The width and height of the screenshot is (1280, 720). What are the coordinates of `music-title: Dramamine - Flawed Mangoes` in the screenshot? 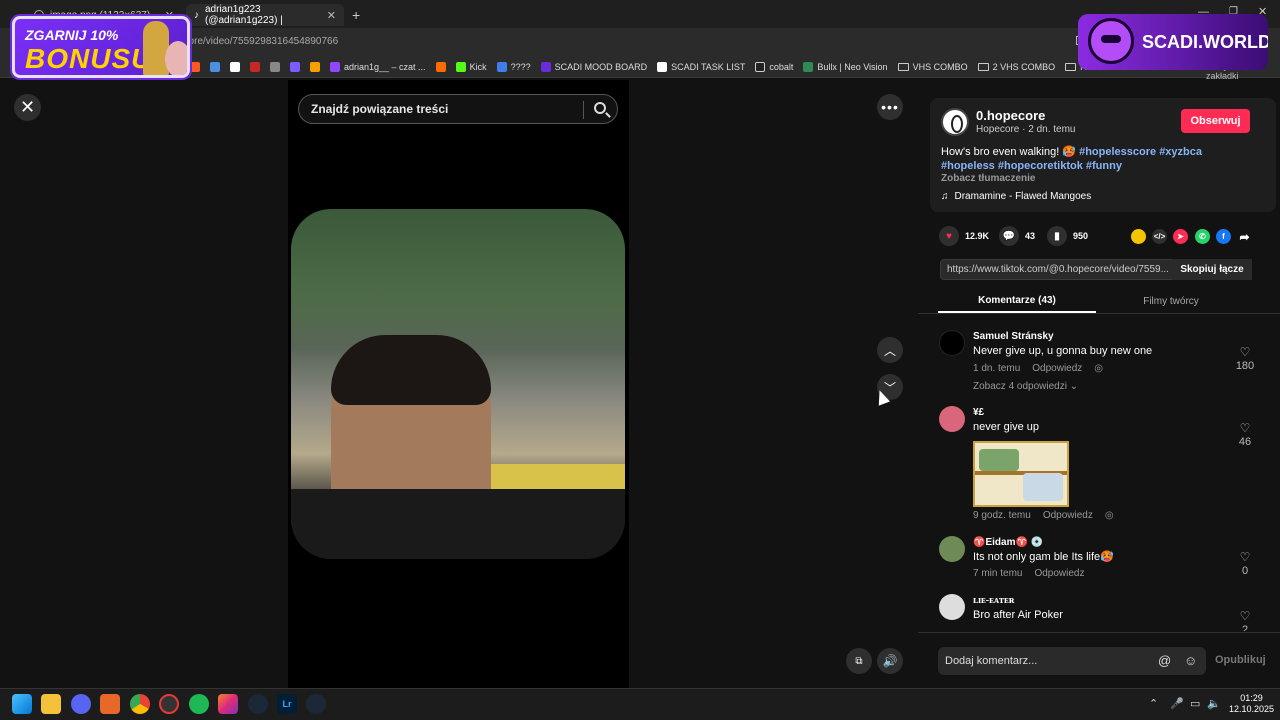 It's located at (1023, 196).